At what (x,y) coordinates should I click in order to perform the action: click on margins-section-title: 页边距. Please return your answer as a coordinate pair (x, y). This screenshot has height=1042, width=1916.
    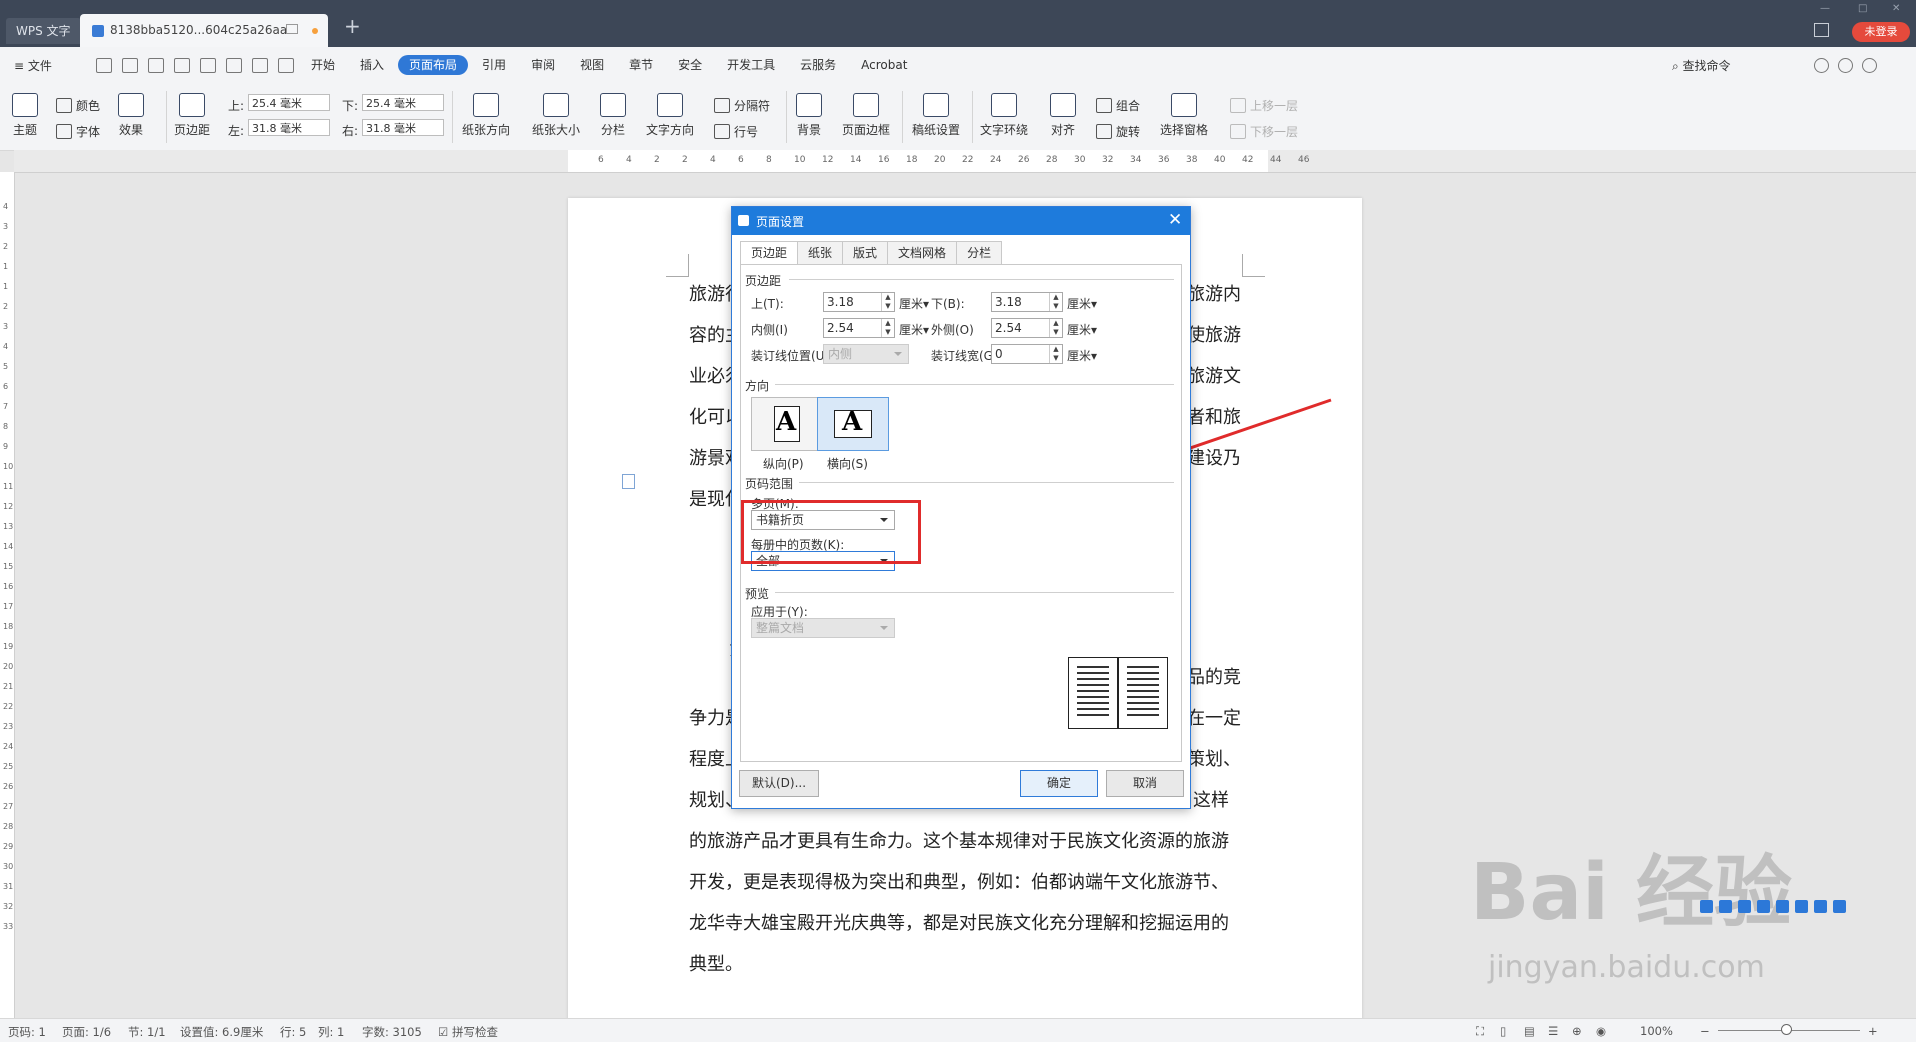
    Looking at the image, I should click on (763, 281).